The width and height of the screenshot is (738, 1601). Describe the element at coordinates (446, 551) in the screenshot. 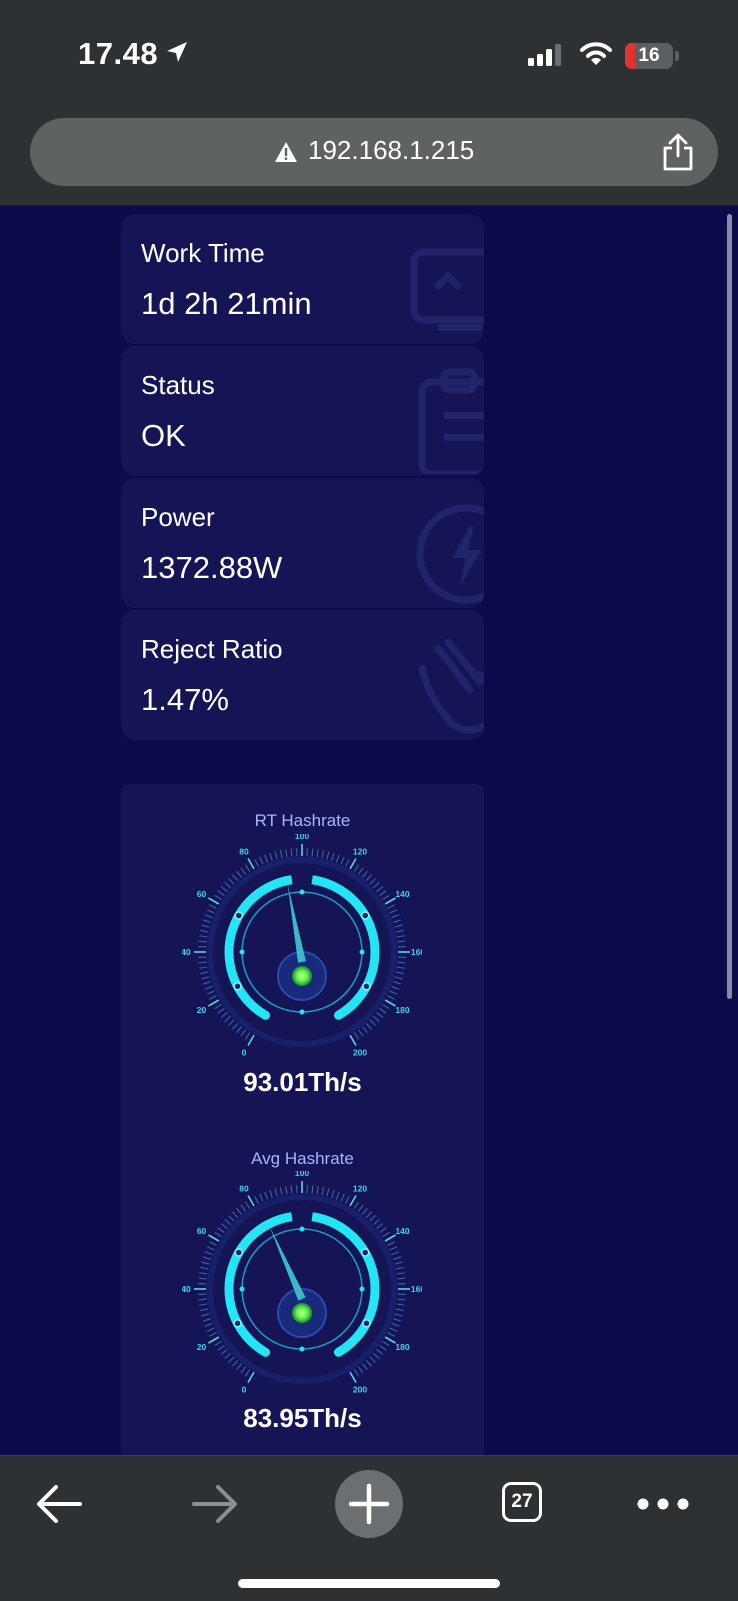

I see `lightning-icon` at that location.